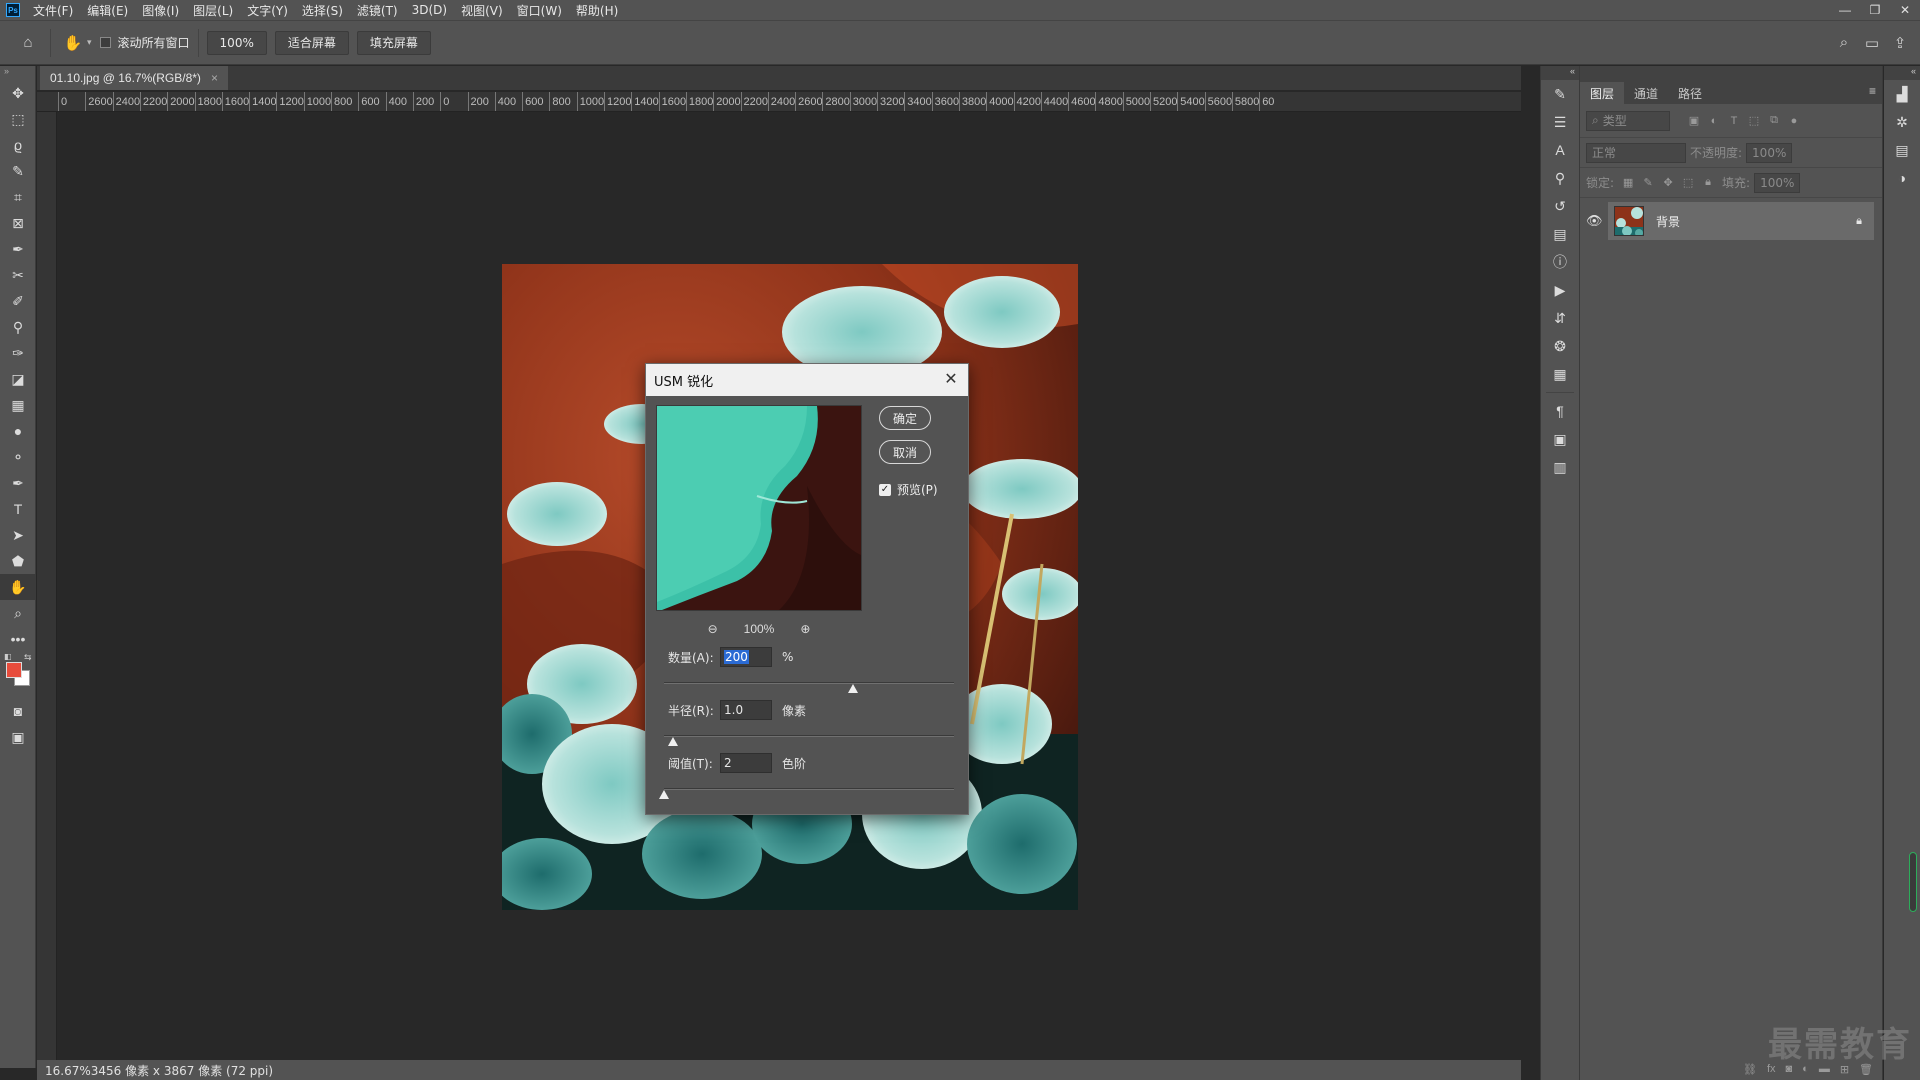  Describe the element at coordinates (429, 10) in the screenshot. I see `menu-3d: 3D(D)` at that location.